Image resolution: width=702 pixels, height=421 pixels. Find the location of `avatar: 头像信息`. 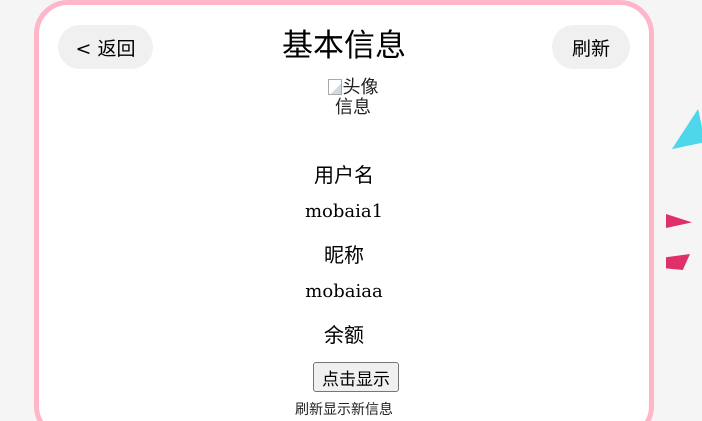

avatar: 头像信息 is located at coordinates (353, 100).